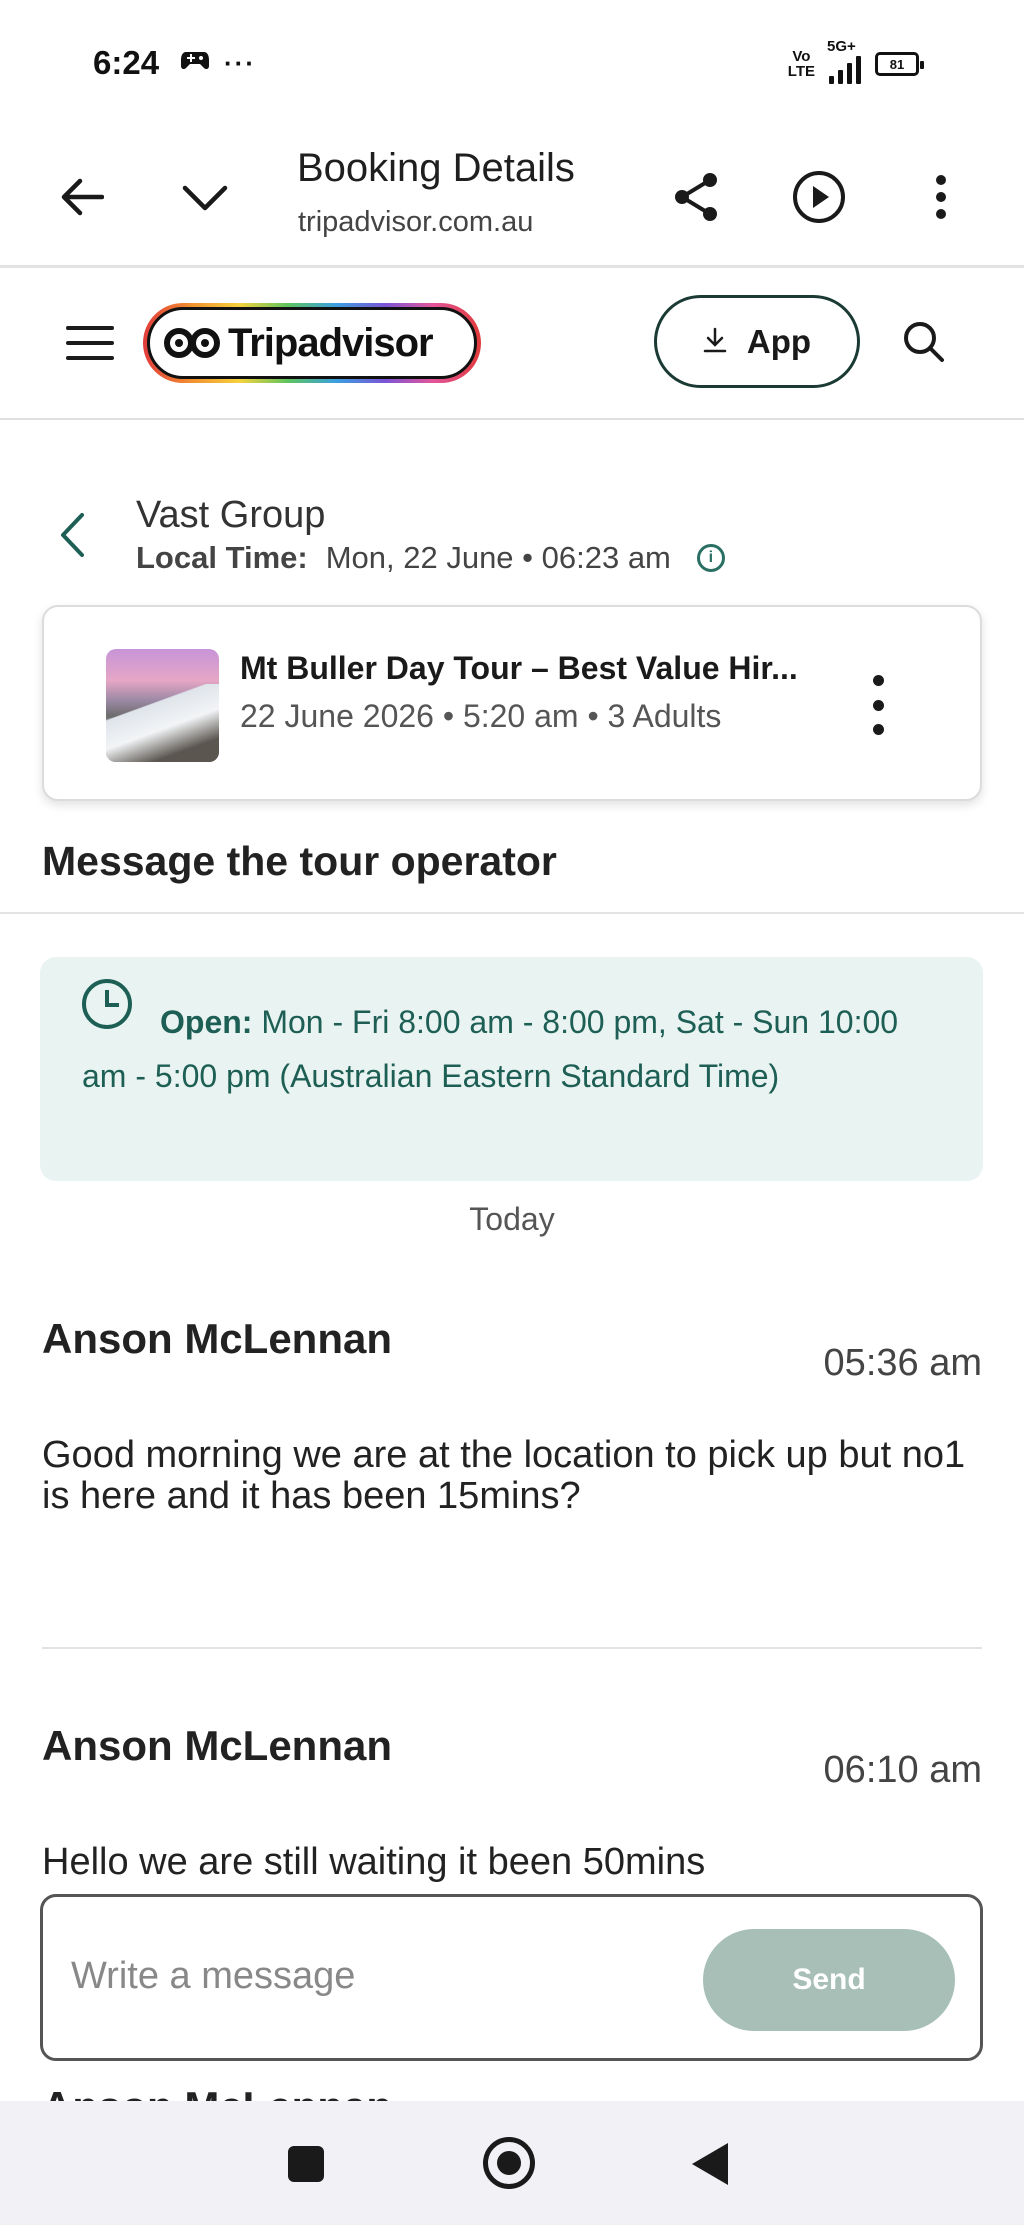 The height and width of the screenshot is (2225, 1024). Describe the element at coordinates (509, 2163) in the screenshot. I see `home-icon` at that location.